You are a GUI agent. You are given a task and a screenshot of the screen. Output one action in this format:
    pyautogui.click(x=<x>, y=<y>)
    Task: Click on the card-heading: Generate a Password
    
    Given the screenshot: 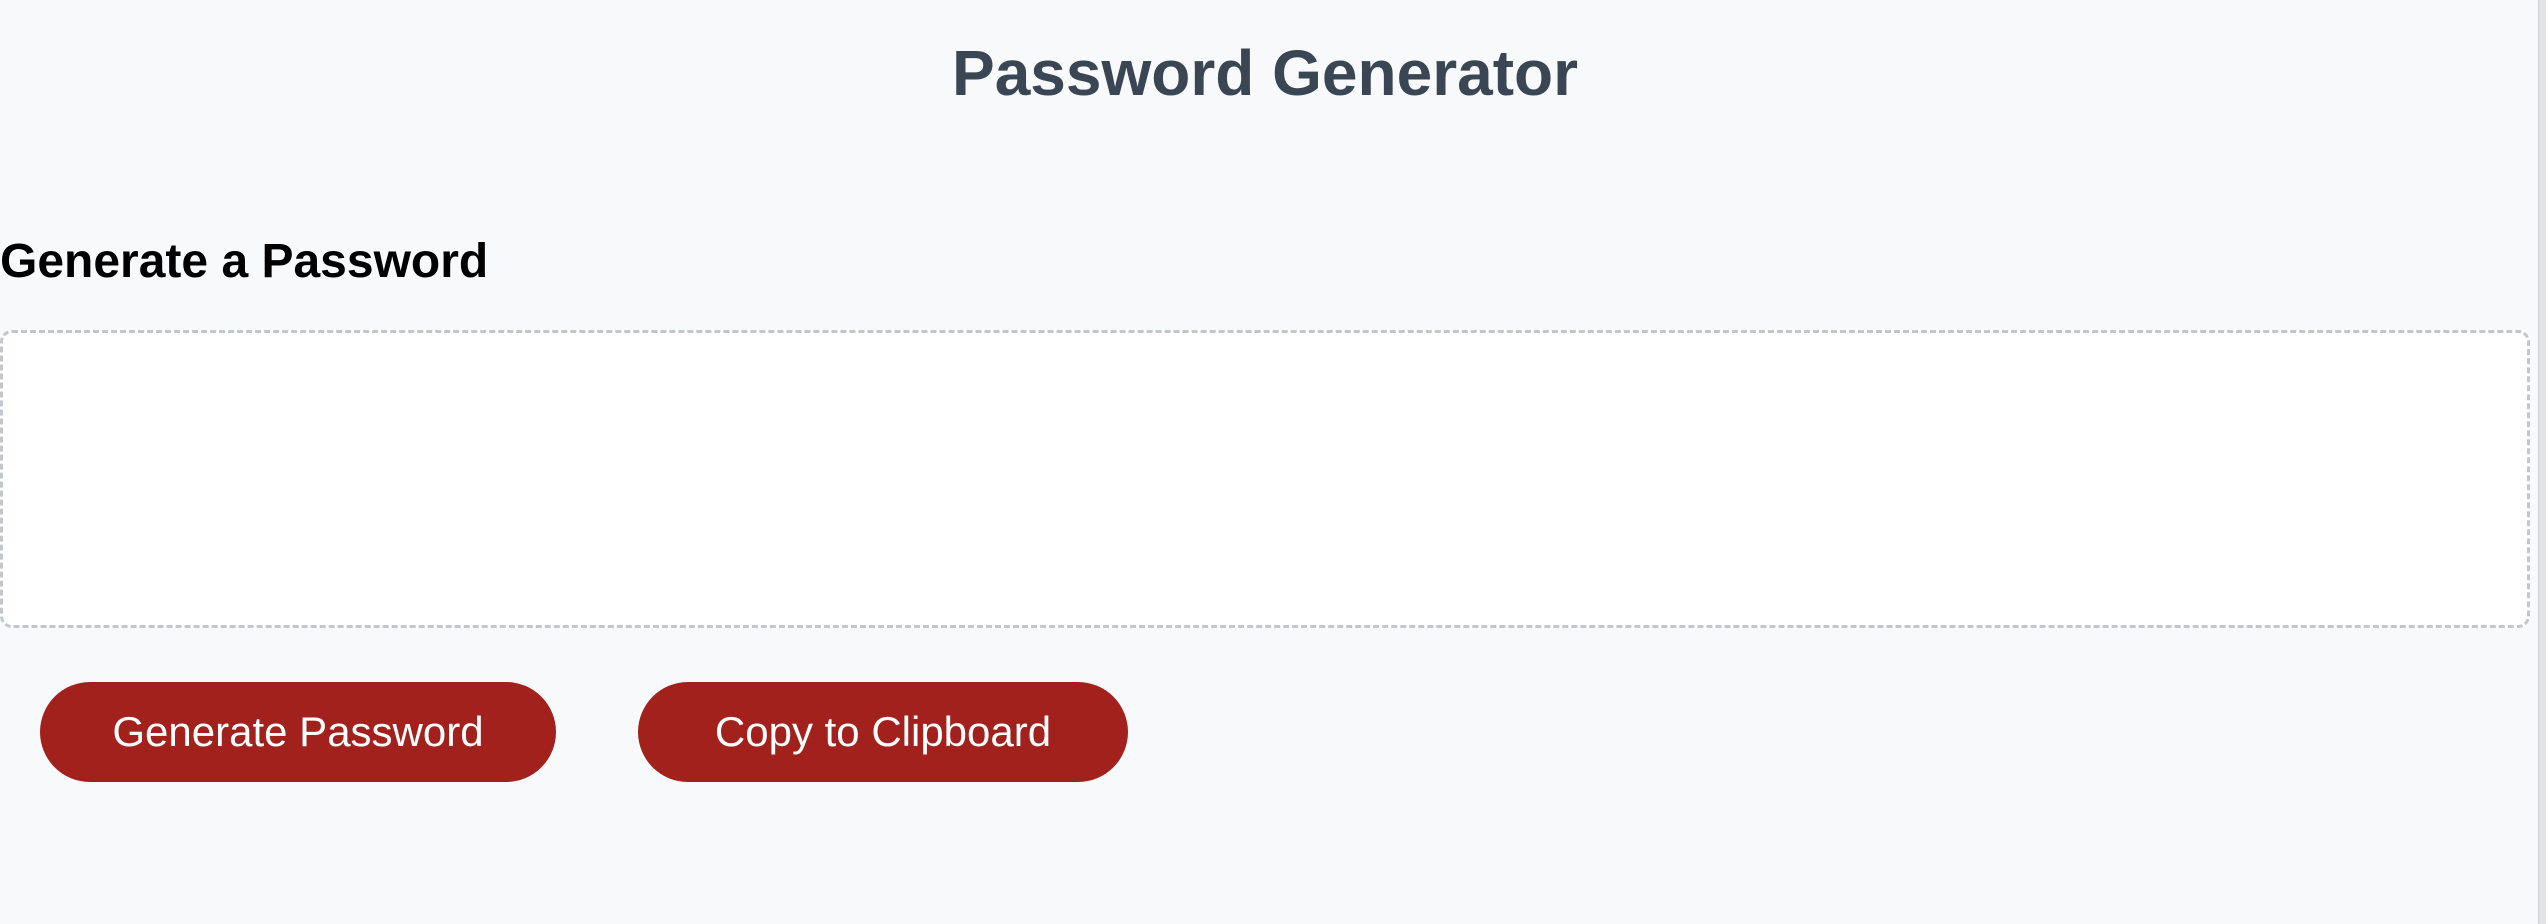 What is the action you would take?
    pyautogui.click(x=244, y=261)
    